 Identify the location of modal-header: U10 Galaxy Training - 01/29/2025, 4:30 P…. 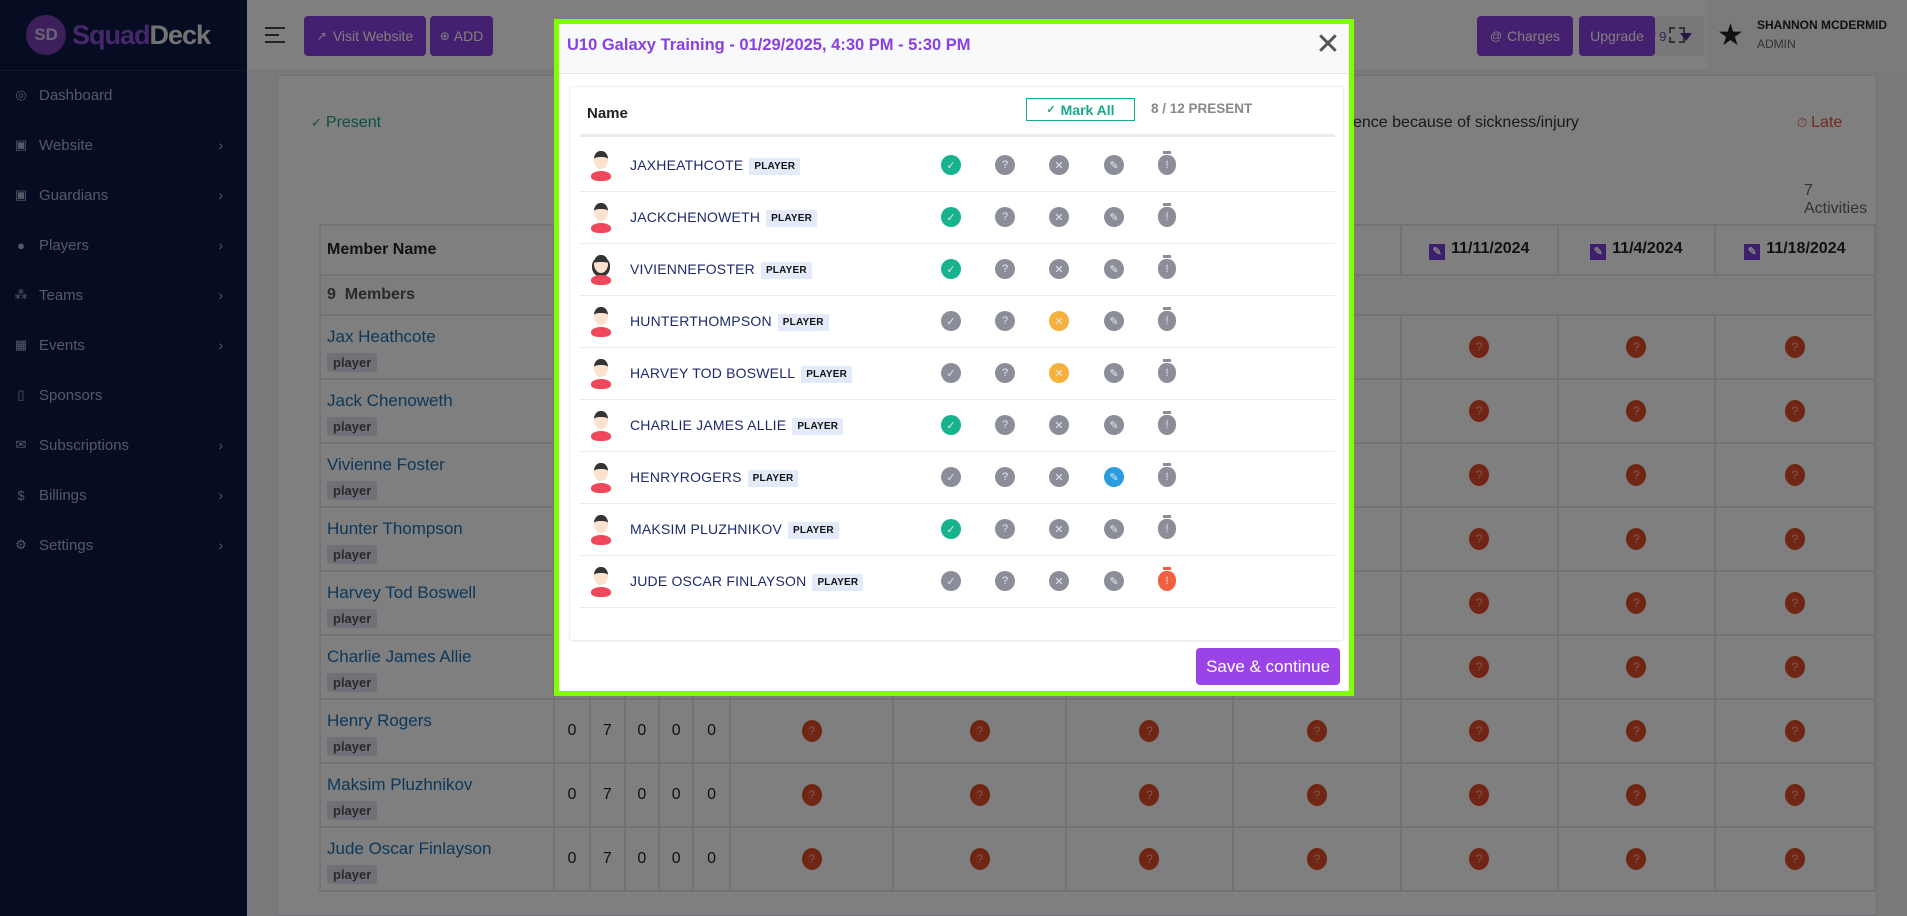
(954, 49).